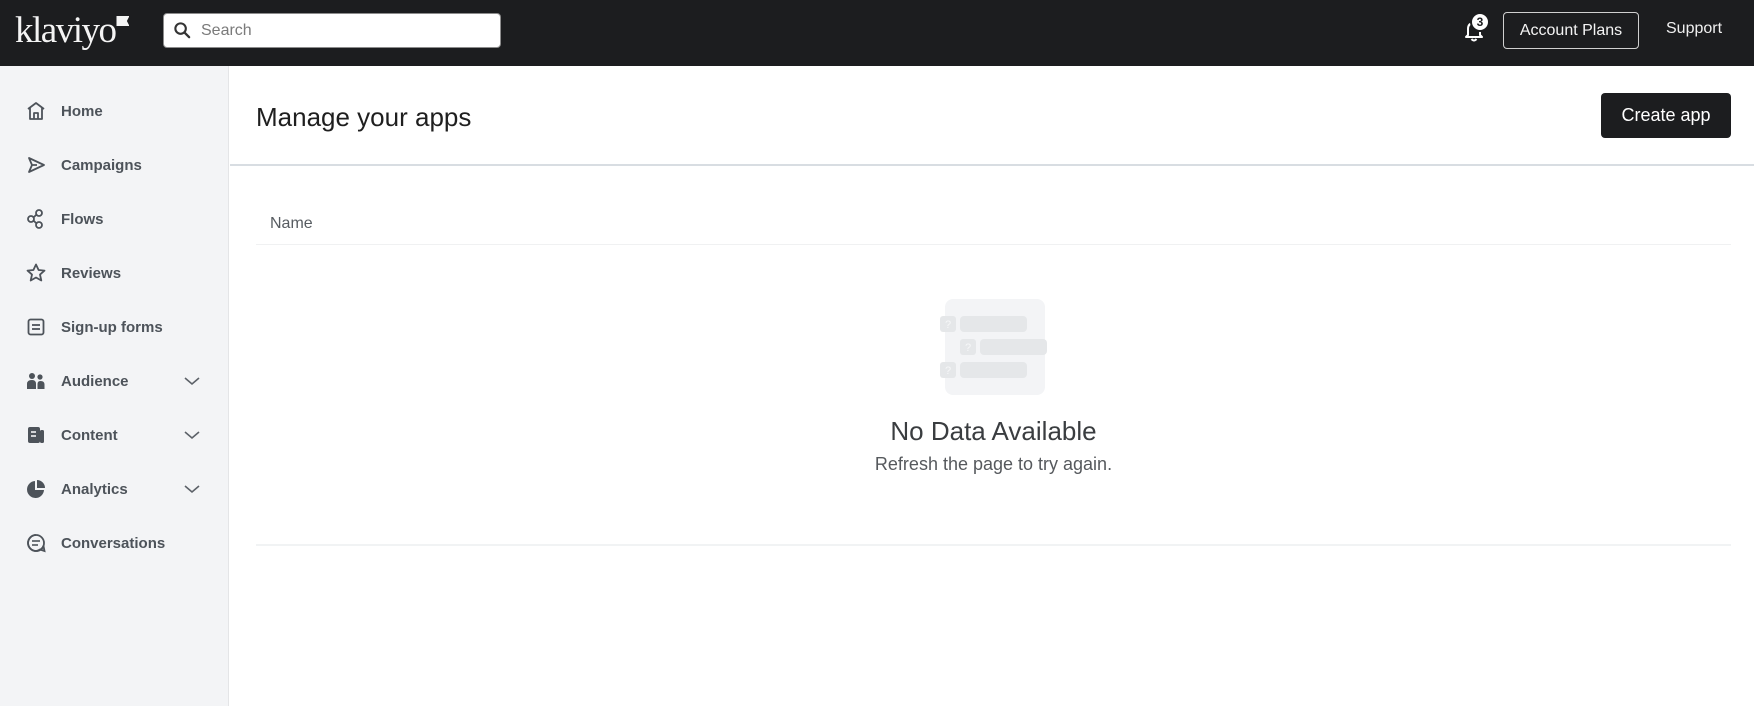 The image size is (1754, 706). Describe the element at coordinates (101, 165) in the screenshot. I see `sidebar-item-label: Campaigns` at that location.